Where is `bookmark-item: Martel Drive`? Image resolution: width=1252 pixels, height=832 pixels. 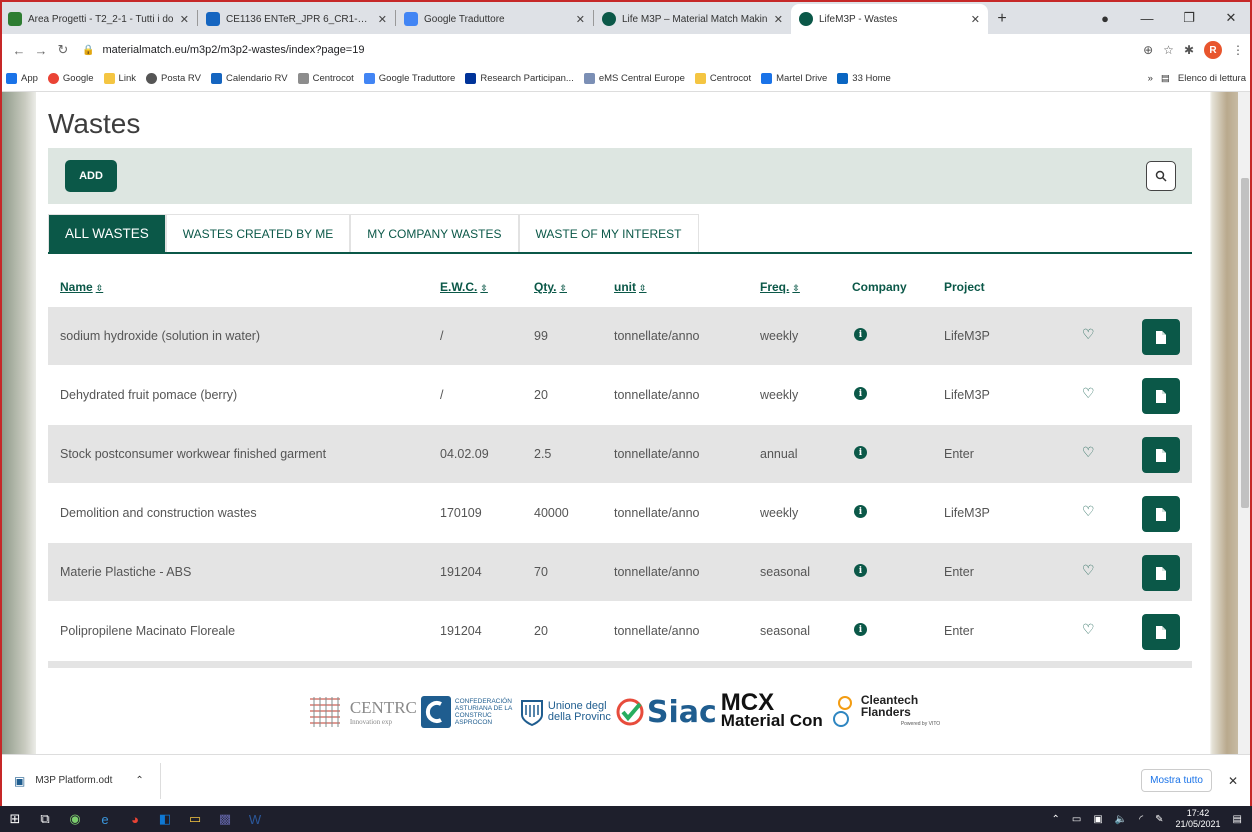
bookmark-item: Martel Drive is located at coordinates (794, 78).